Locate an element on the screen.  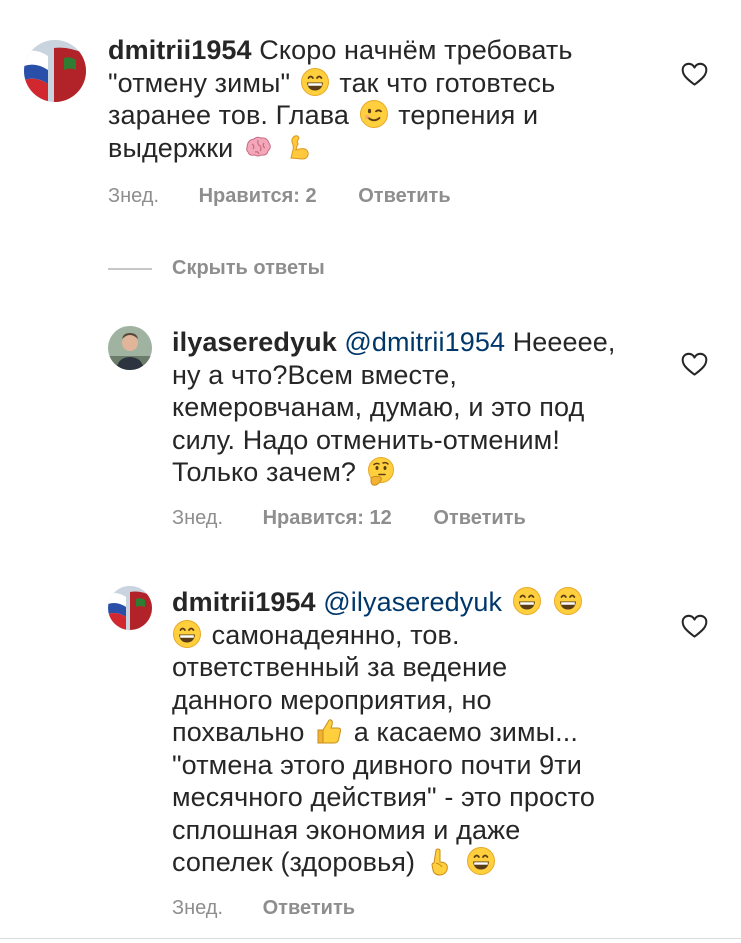
username: ilyaseredyuk is located at coordinates (254, 342).